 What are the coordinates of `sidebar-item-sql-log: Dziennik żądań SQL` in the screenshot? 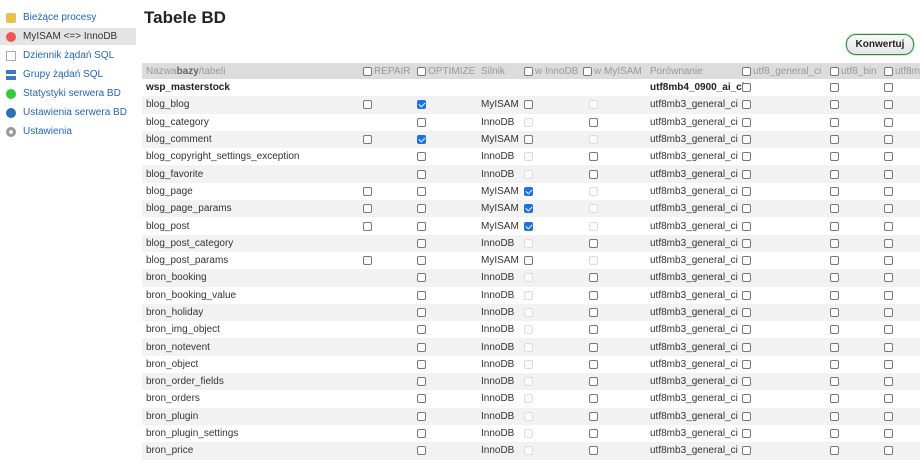 It's located at (68, 55).